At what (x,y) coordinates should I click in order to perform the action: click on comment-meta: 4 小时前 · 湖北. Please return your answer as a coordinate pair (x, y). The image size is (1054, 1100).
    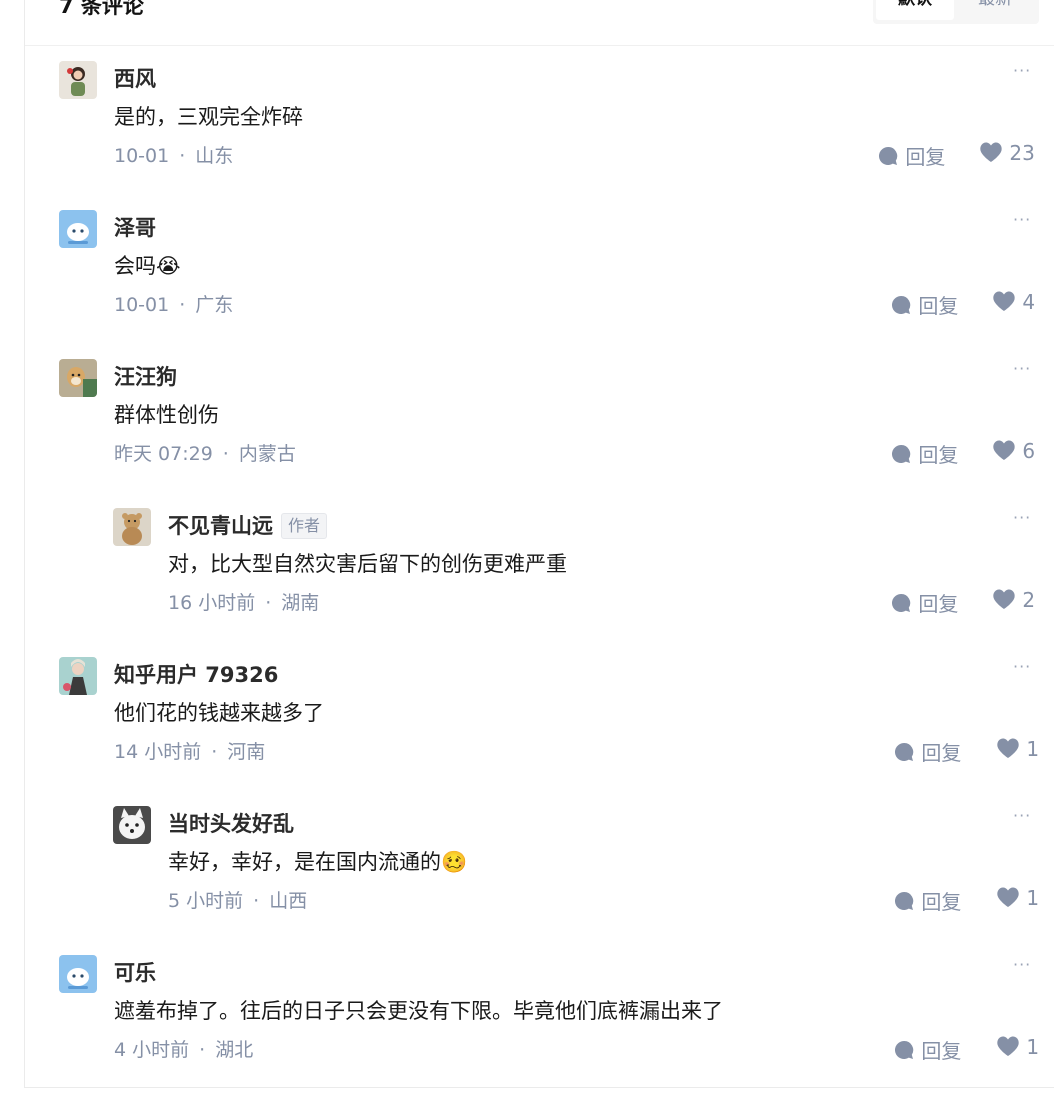
    Looking at the image, I should click on (184, 1050).